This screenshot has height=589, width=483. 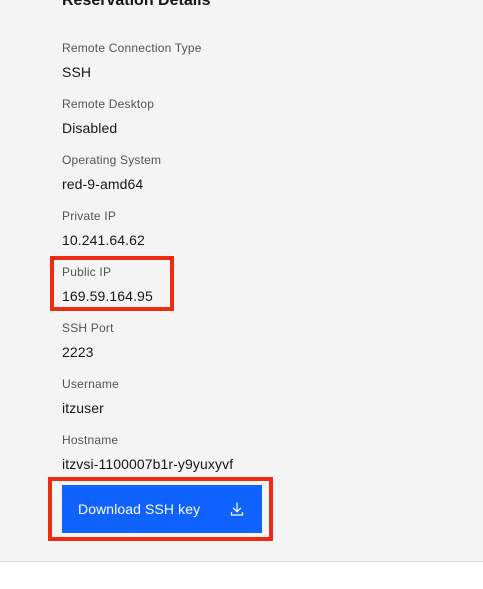 What do you see at coordinates (148, 464) in the screenshot?
I see `field-value: itzvsi-1100007b1r-y9yuxyvf` at bounding box center [148, 464].